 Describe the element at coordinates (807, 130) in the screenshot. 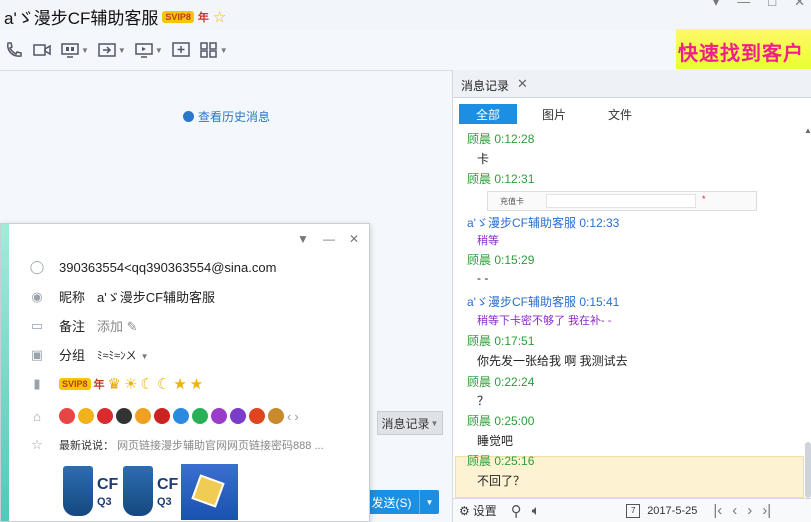

I see `scroll-up-icon: ▲` at that location.